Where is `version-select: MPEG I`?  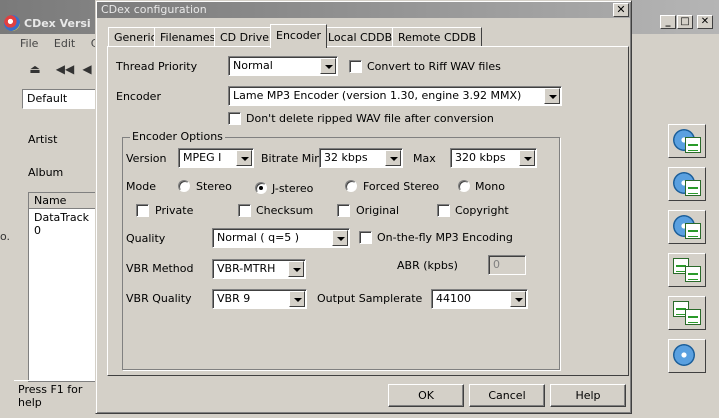 version-select: MPEG I is located at coordinates (216, 158).